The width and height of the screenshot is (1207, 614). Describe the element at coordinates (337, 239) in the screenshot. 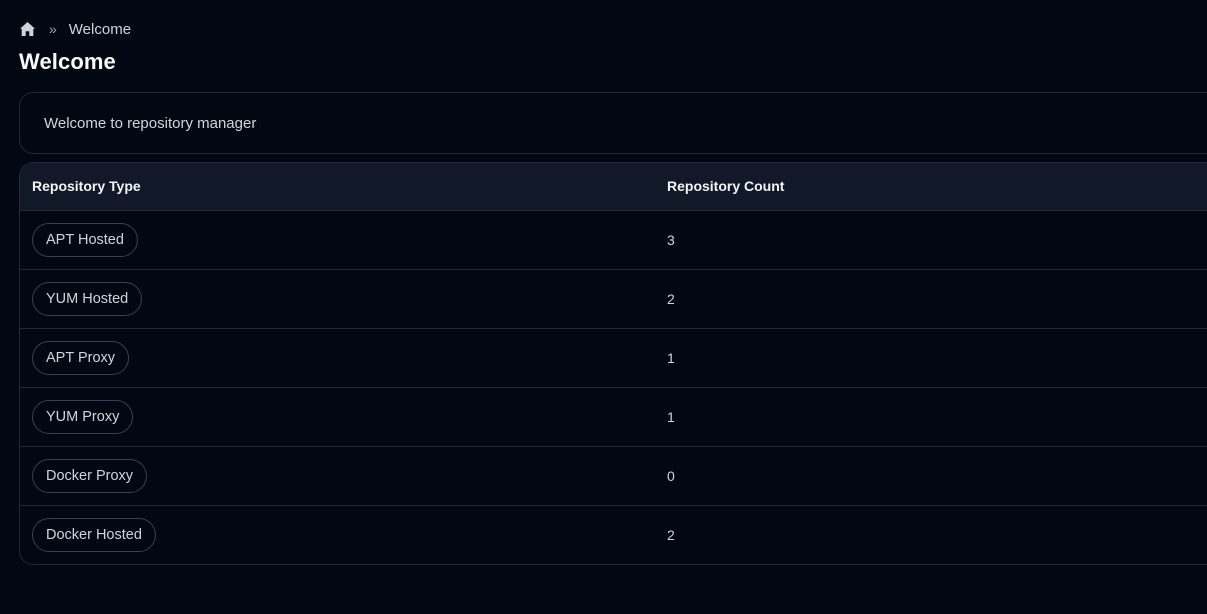

I see `repository-type-cell: APT Hosted` at that location.